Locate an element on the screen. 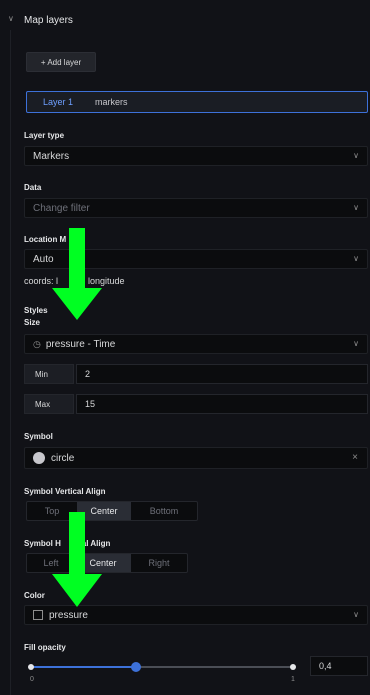 The height and width of the screenshot is (695, 370). symbol-vertical-align-label: Symbol Vertical Align is located at coordinates (65, 491).